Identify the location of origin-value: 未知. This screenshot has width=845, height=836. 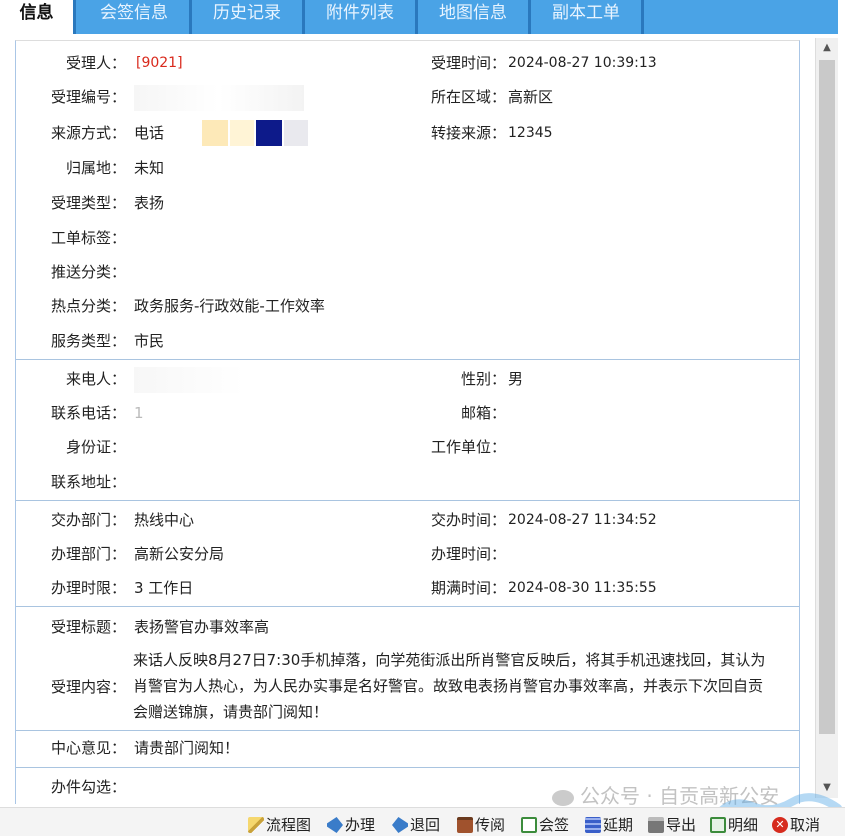
(149, 168).